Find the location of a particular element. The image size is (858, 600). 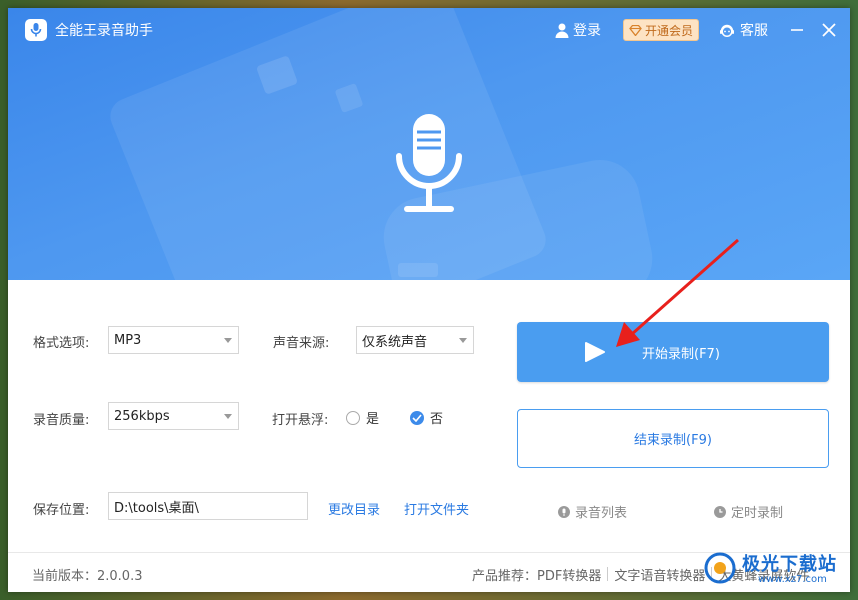

float-yes-label: 是 is located at coordinates (373, 419).